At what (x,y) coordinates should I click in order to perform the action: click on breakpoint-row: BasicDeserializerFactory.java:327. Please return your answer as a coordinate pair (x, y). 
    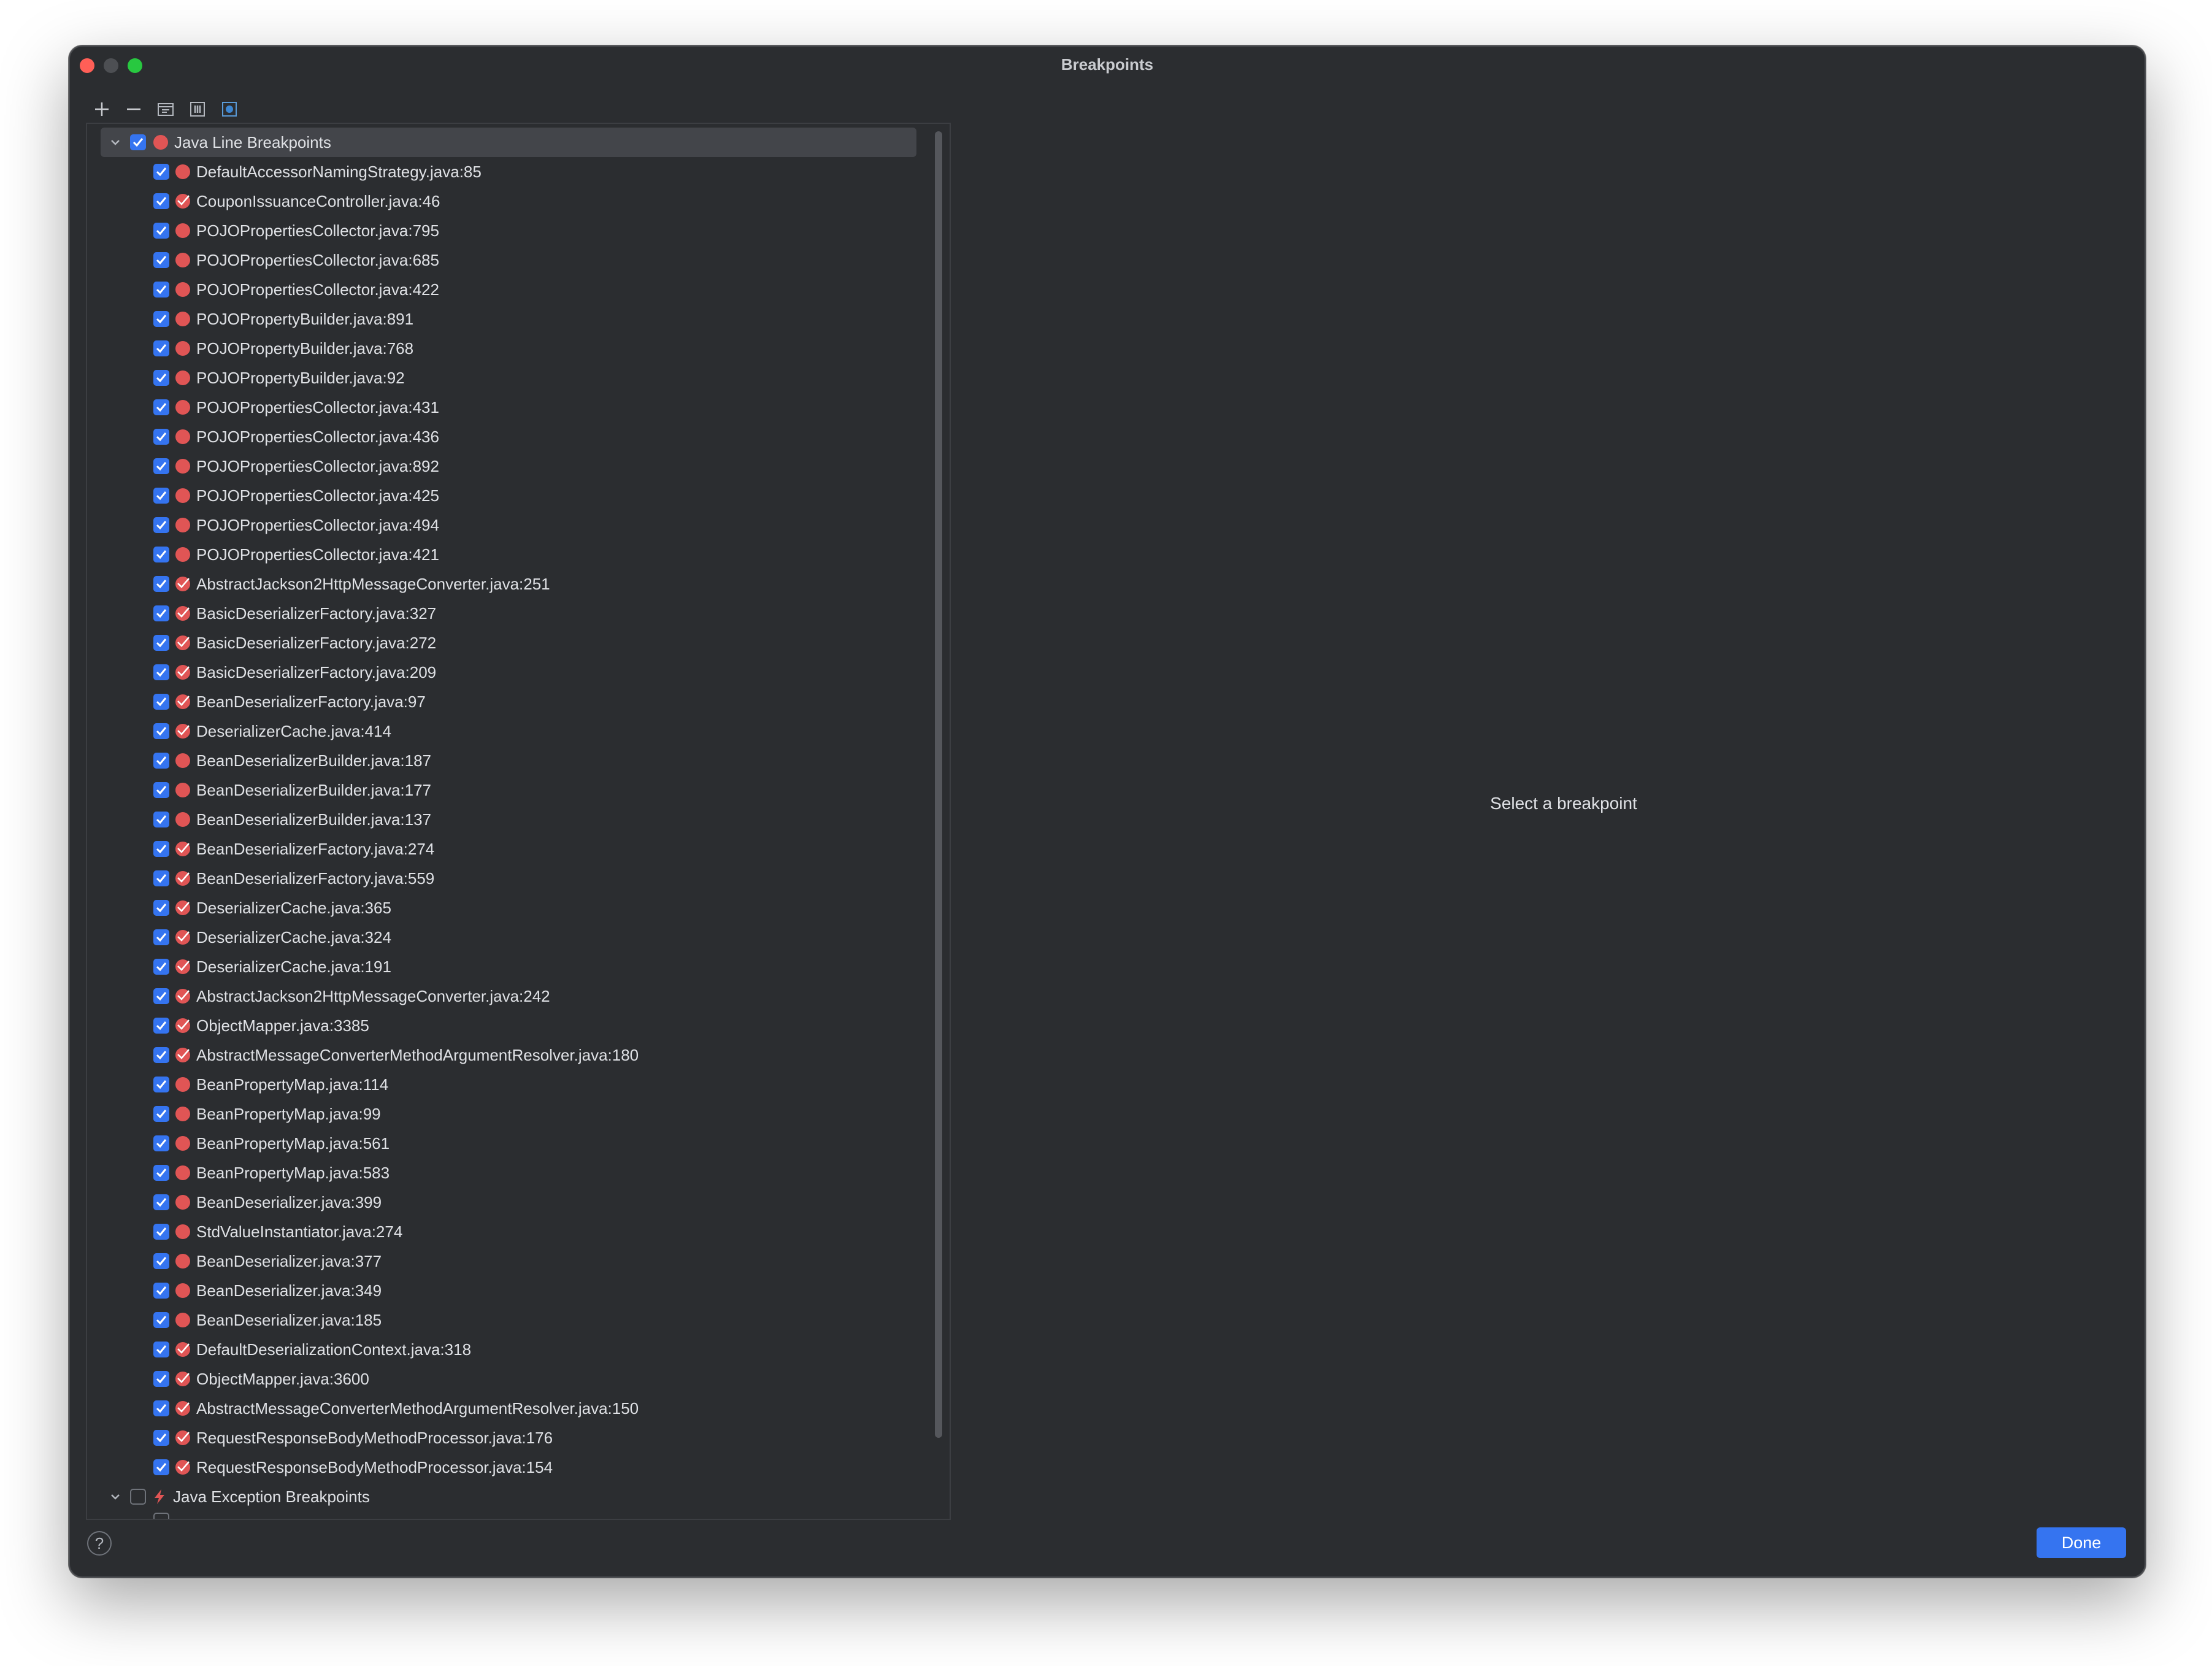
    Looking at the image, I should click on (504, 613).